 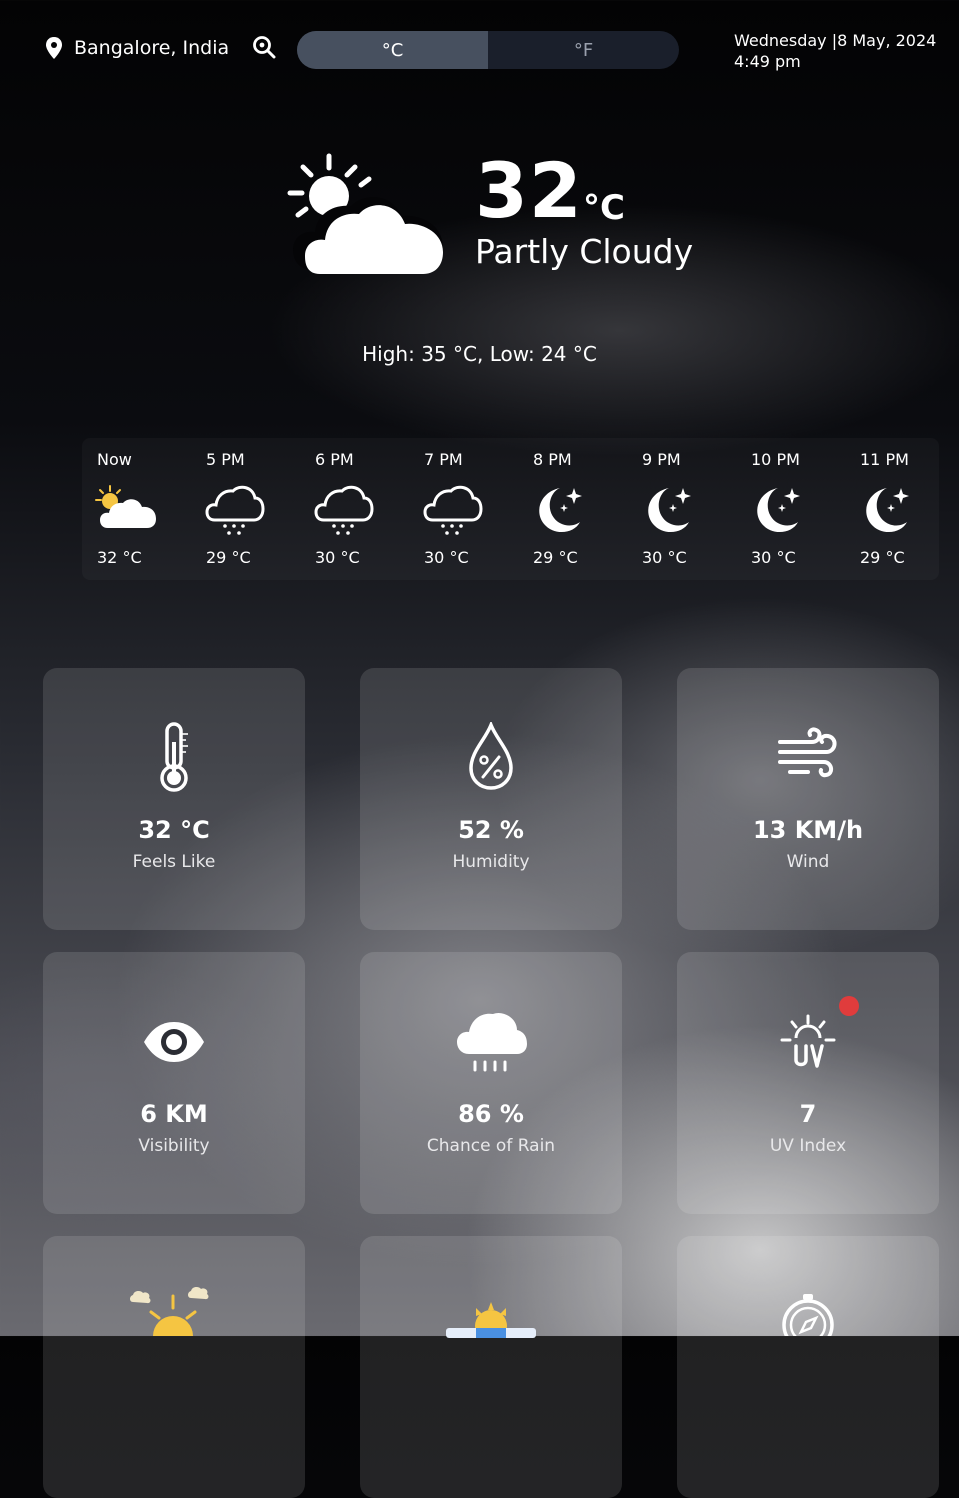 I want to click on visibility-value: 6 KM, so click(x=174, y=1114).